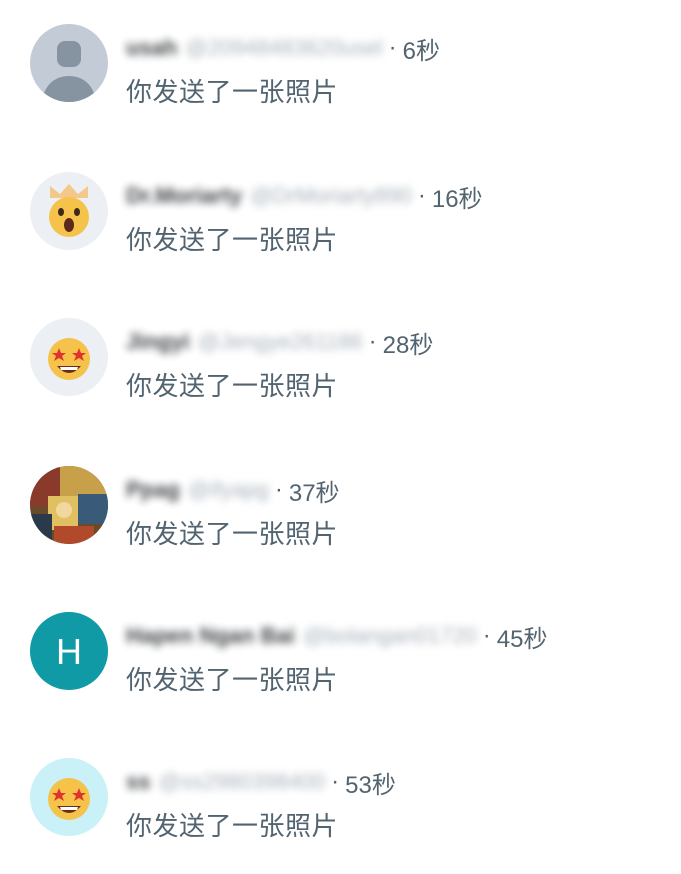  What do you see at coordinates (421, 51) in the screenshot?
I see `timestamp: 6秒` at bounding box center [421, 51].